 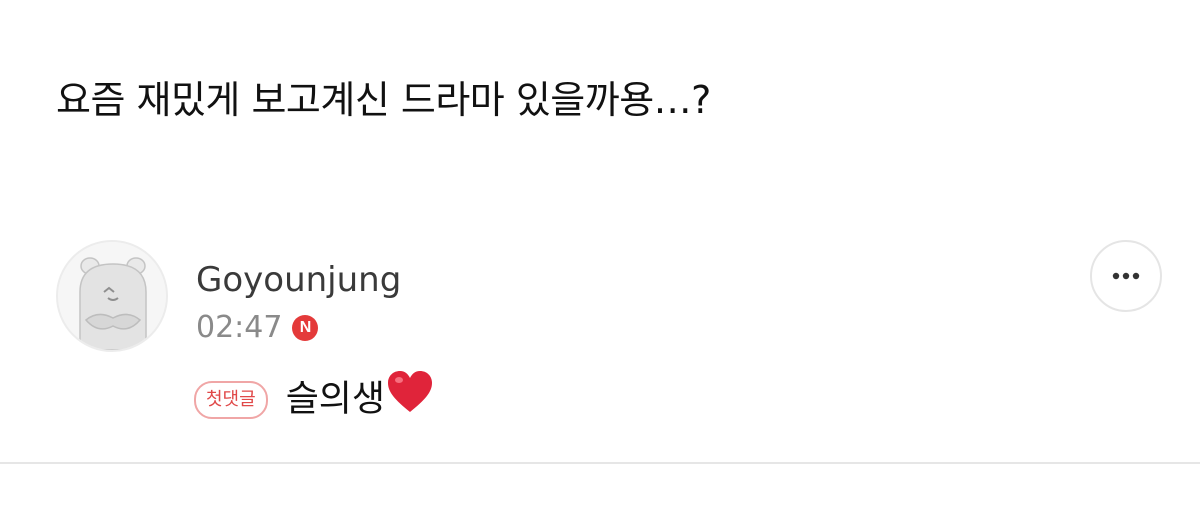 What do you see at coordinates (239, 327) in the screenshot?
I see `comment-time: 02:47` at bounding box center [239, 327].